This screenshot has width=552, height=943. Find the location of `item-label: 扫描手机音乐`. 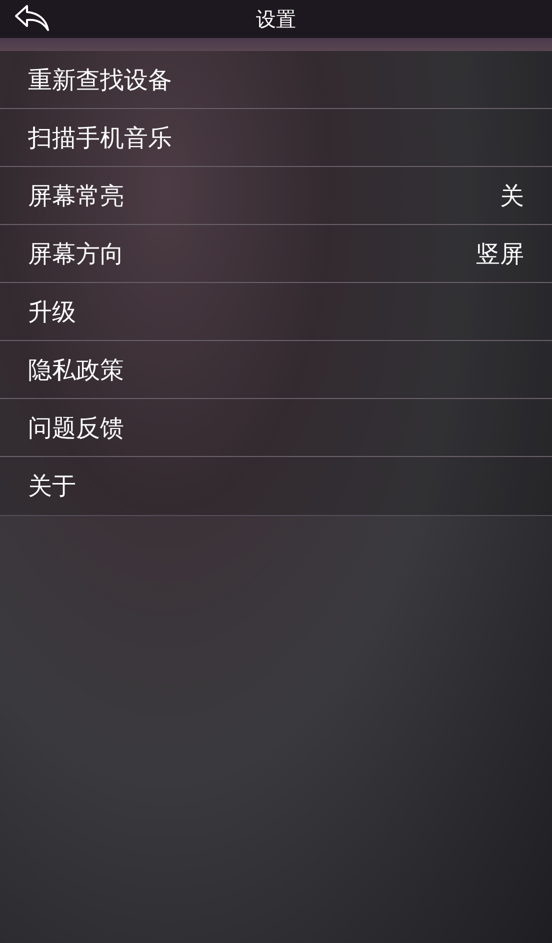

item-label: 扫描手机音乐 is located at coordinates (100, 138).